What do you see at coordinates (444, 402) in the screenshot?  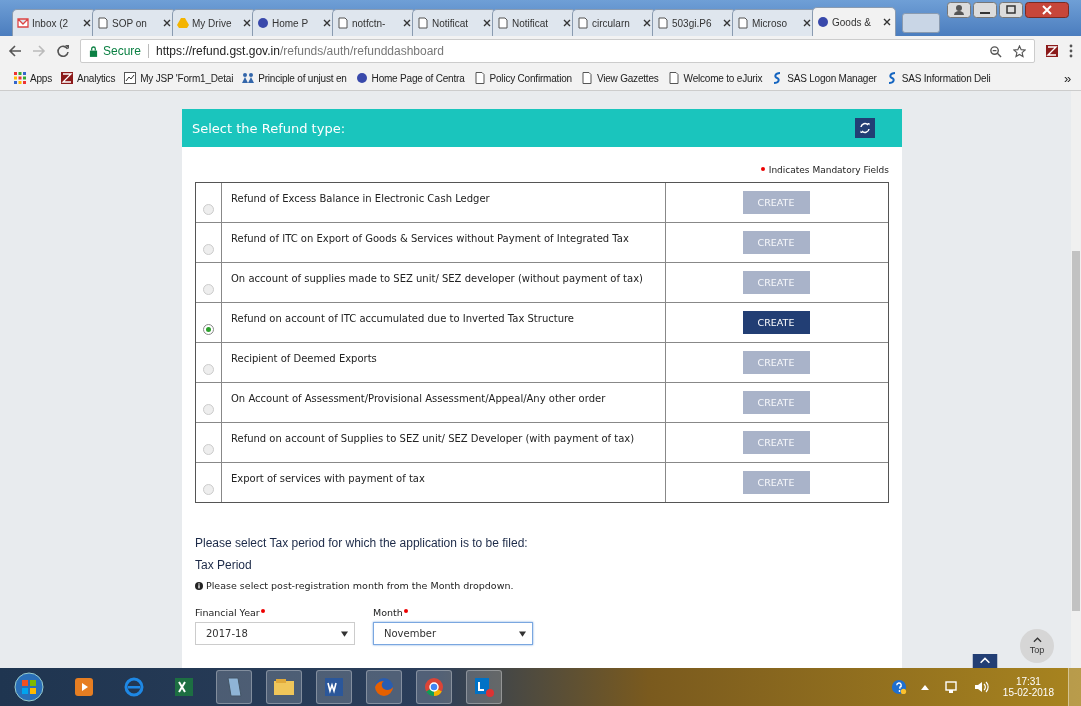 I see `refund-type-label: On Account of Assessment/Provisional Assessment/Appeal/Any other order` at bounding box center [444, 402].